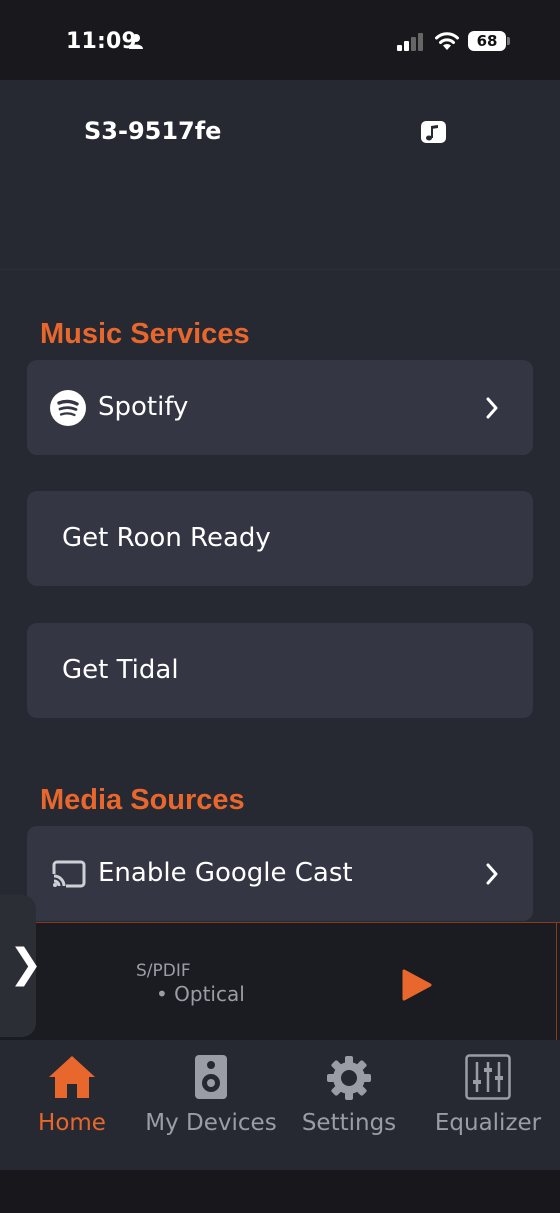 The height and width of the screenshot is (1213, 560). Describe the element at coordinates (488, 1105) in the screenshot. I see `tab-equalizer: Equalizer` at that location.